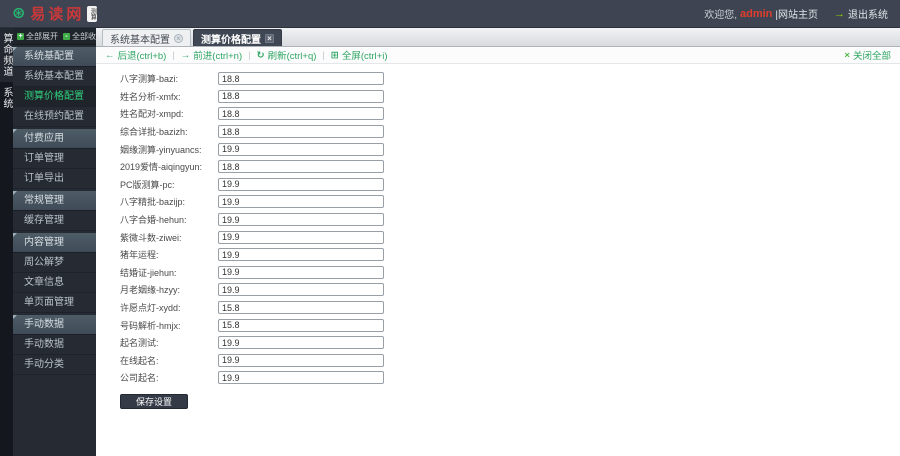  I want to click on welcome-text: 欢迎您,, so click(720, 15).